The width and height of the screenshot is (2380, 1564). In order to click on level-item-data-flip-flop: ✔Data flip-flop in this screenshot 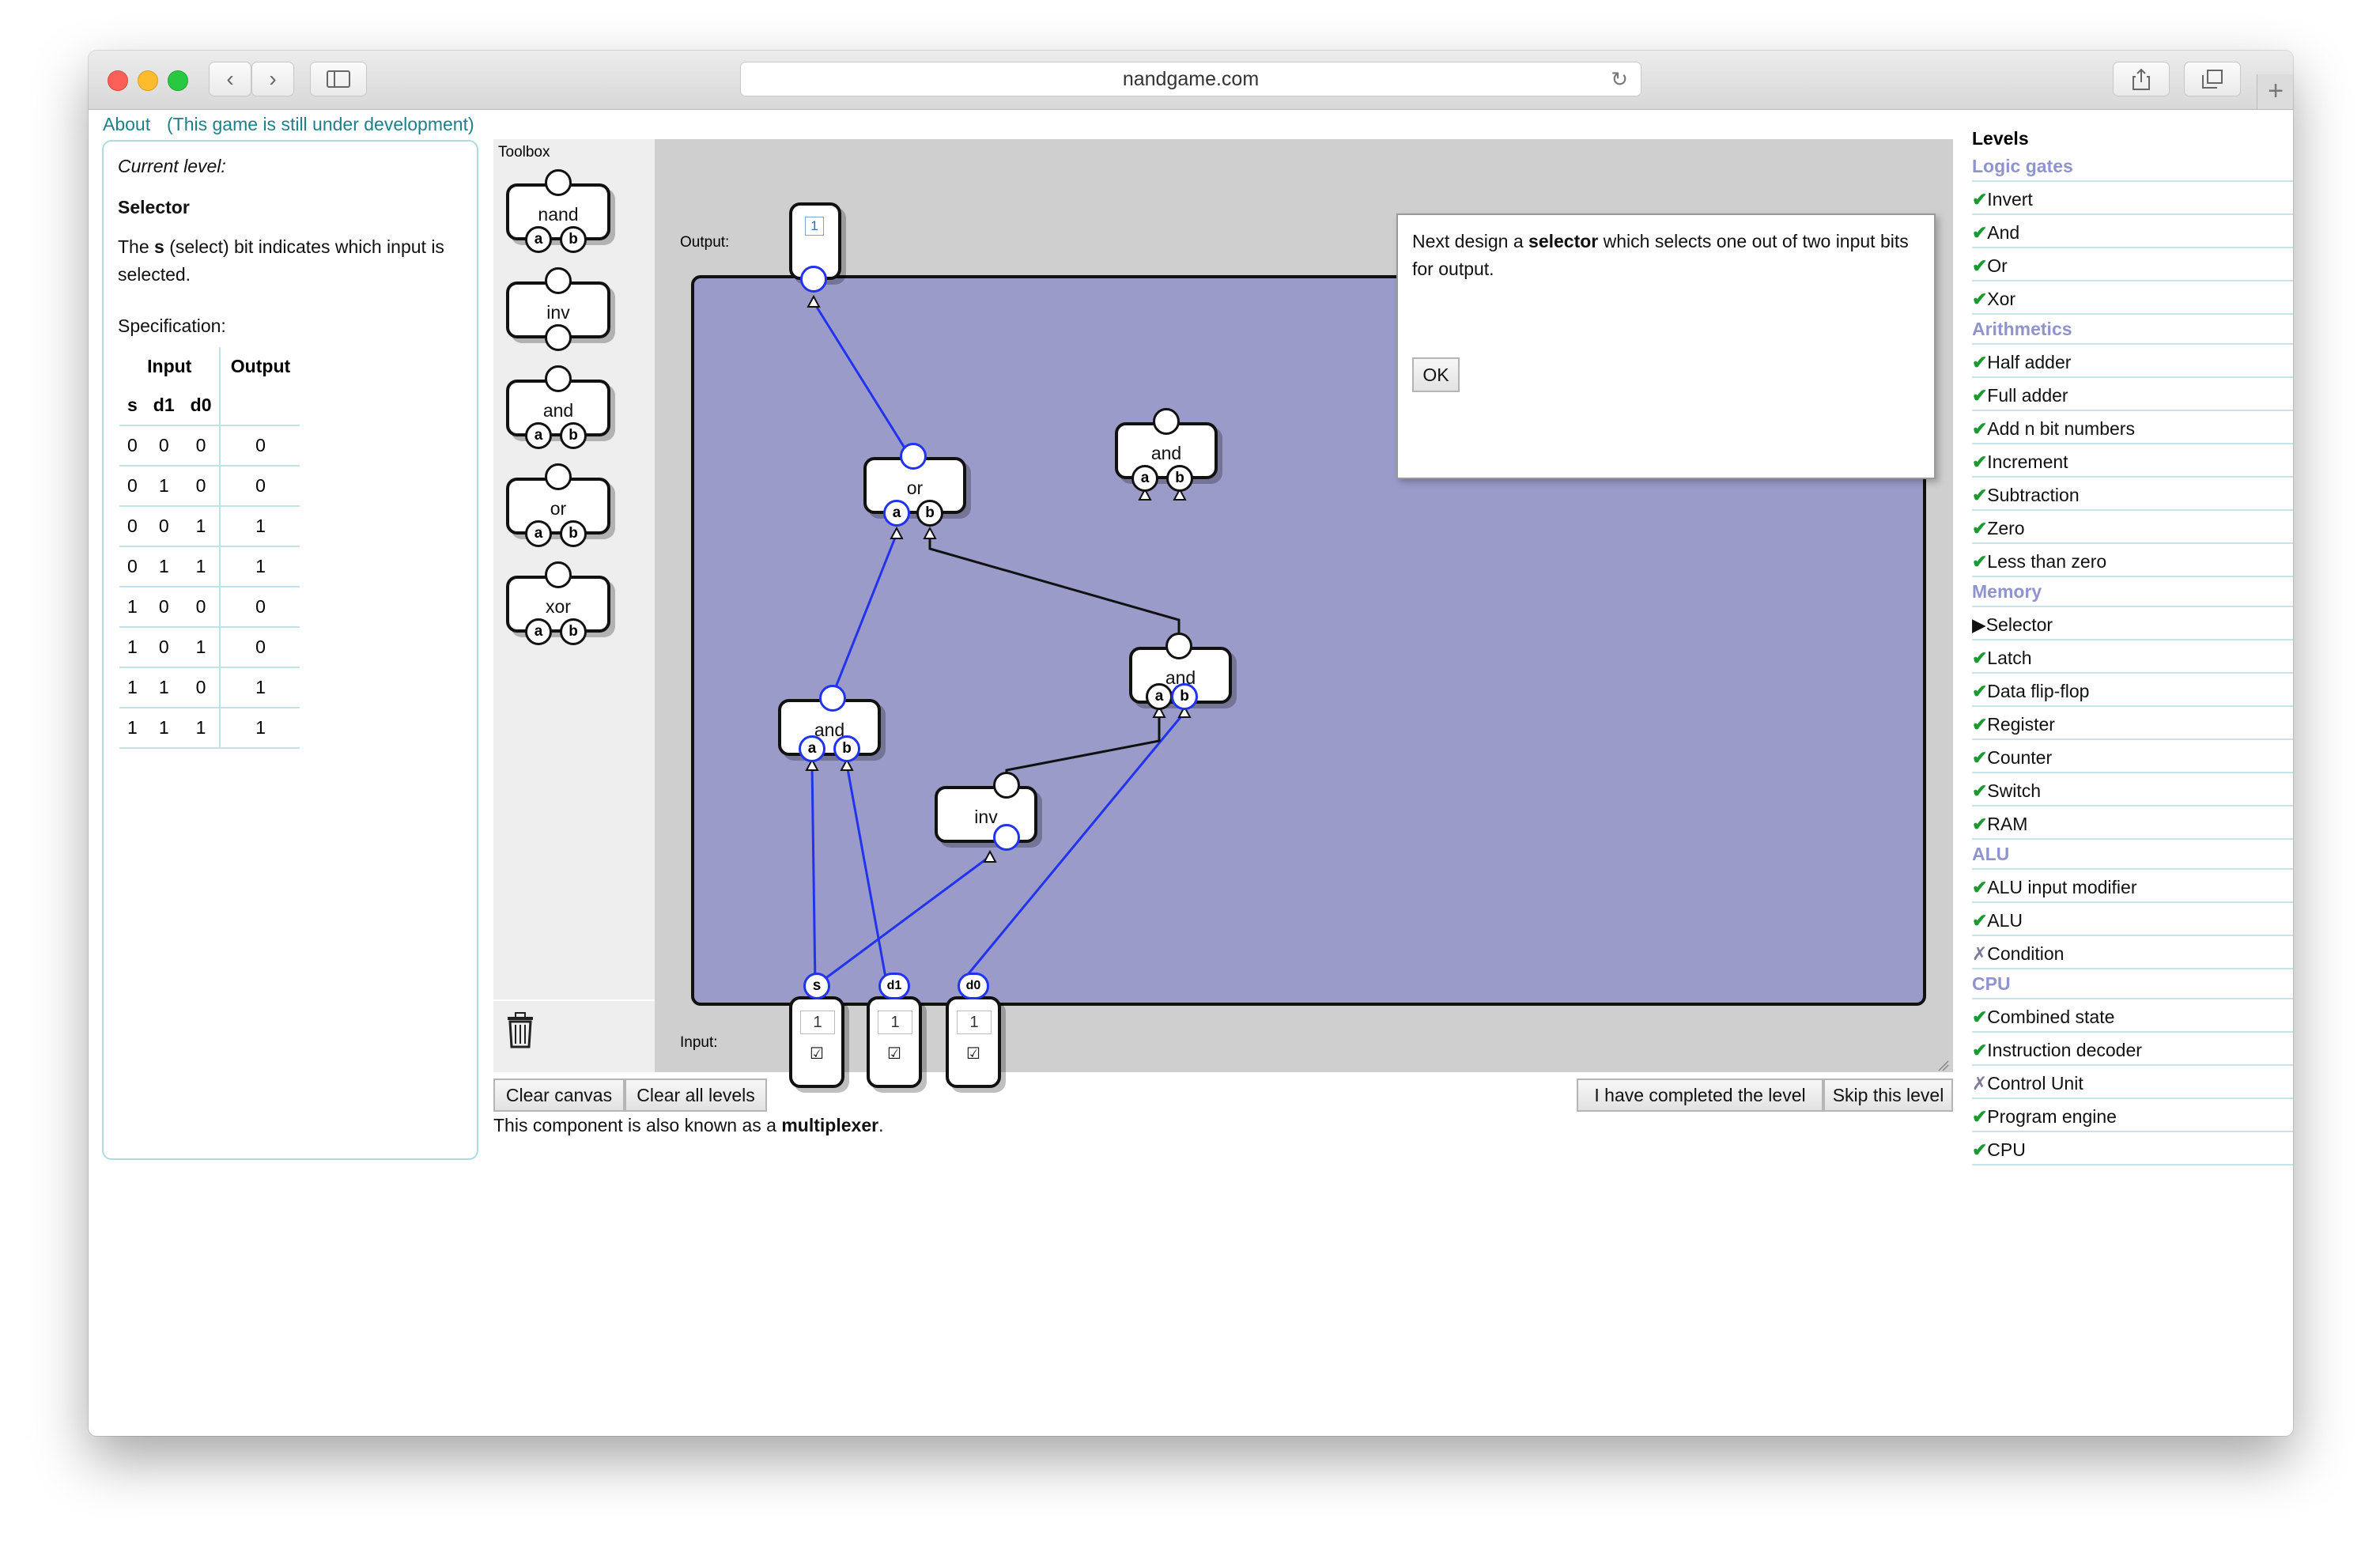, I will do `click(2132, 690)`.